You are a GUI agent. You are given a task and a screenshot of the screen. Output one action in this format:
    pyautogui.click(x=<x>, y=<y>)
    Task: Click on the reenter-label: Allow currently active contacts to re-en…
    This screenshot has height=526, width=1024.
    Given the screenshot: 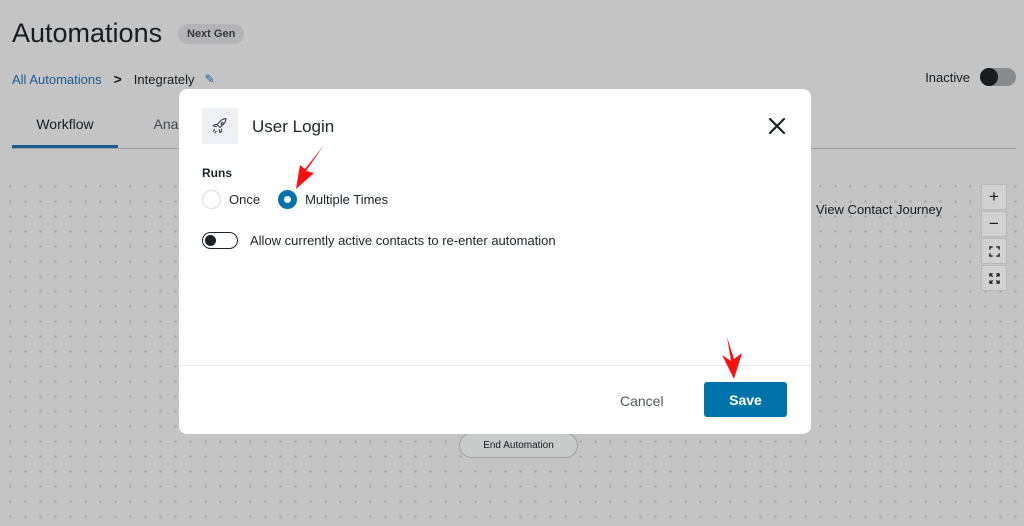 What is the action you would take?
    pyautogui.click(x=403, y=240)
    